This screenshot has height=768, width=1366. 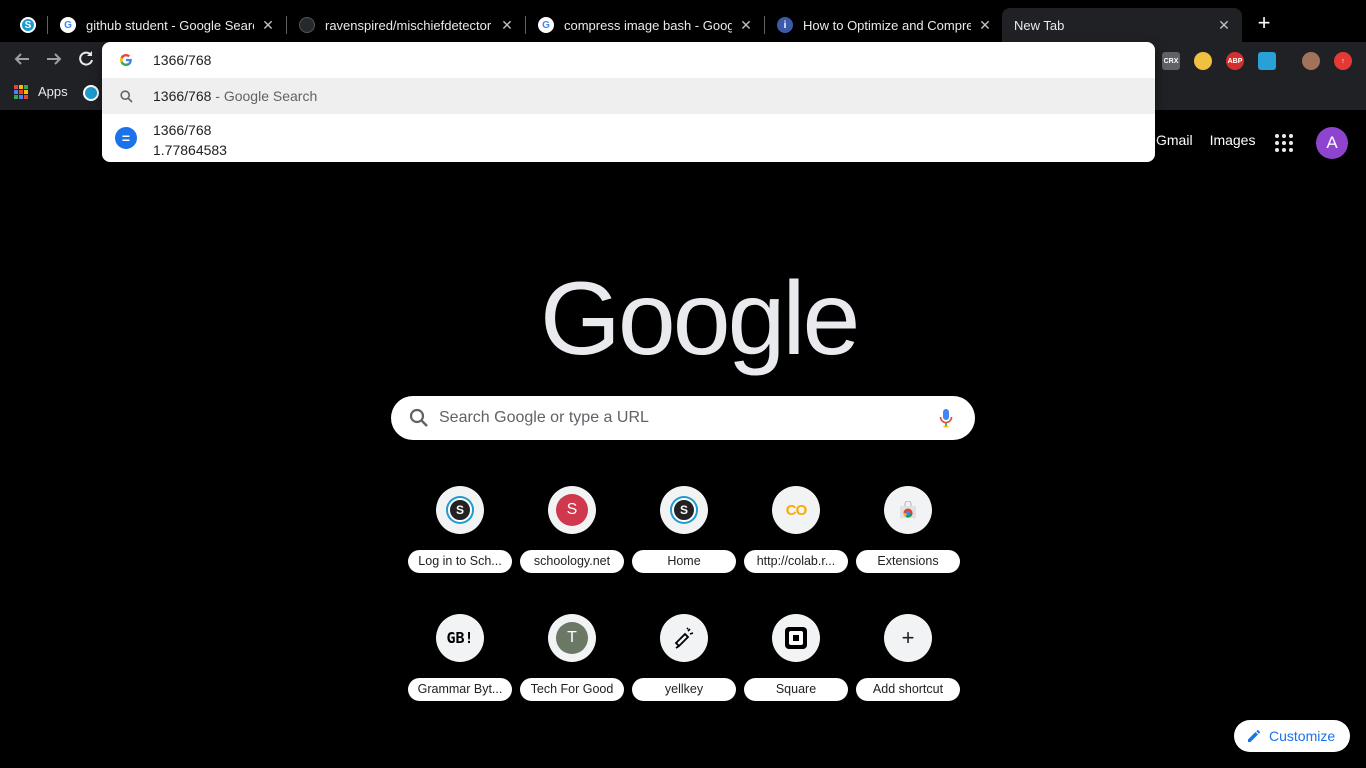 What do you see at coordinates (1284, 143) in the screenshot?
I see `google-apps-icon` at bounding box center [1284, 143].